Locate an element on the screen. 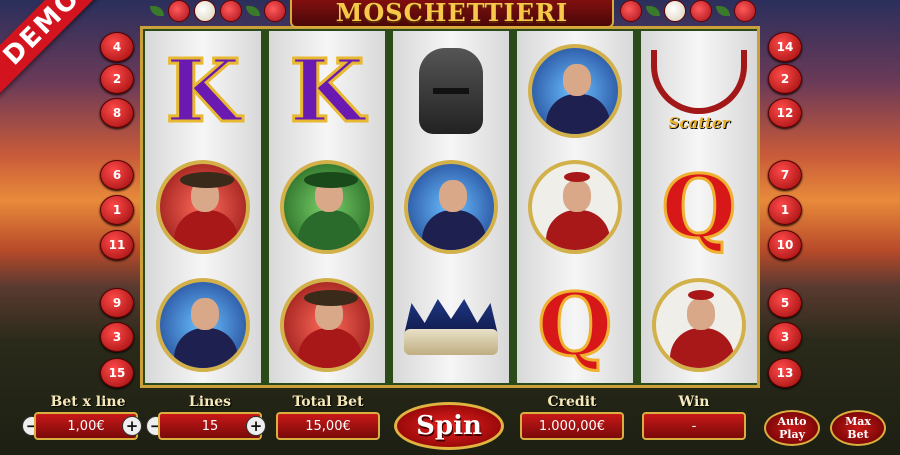 The image size is (900, 455). rose-decoration-left is located at coordinates (218, 13).